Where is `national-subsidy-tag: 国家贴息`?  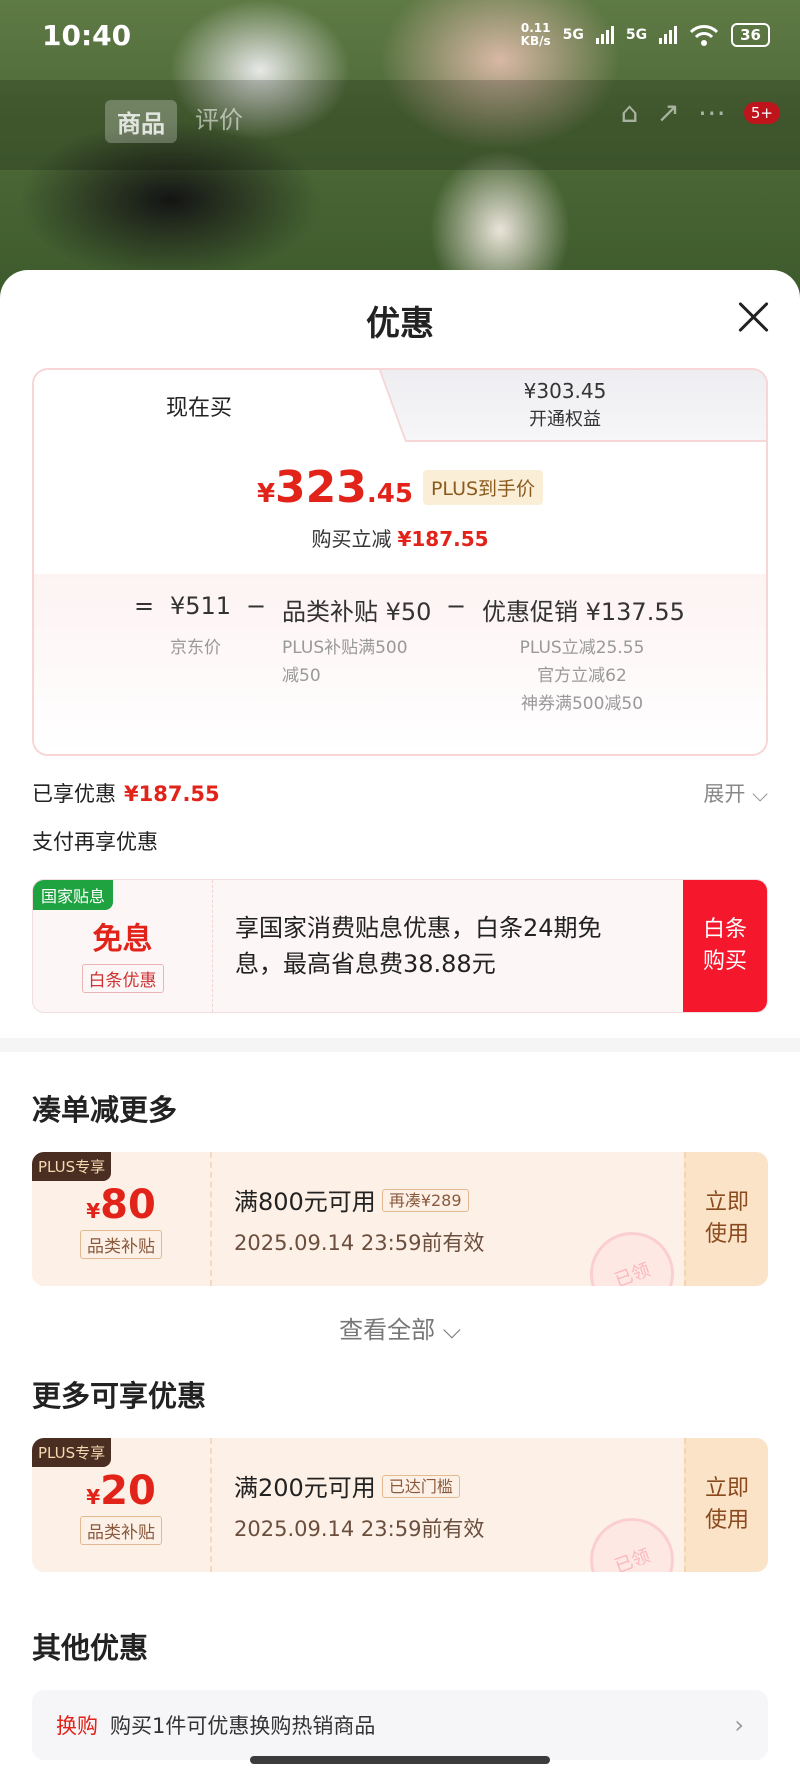 national-subsidy-tag: 国家贴息 is located at coordinates (73, 895).